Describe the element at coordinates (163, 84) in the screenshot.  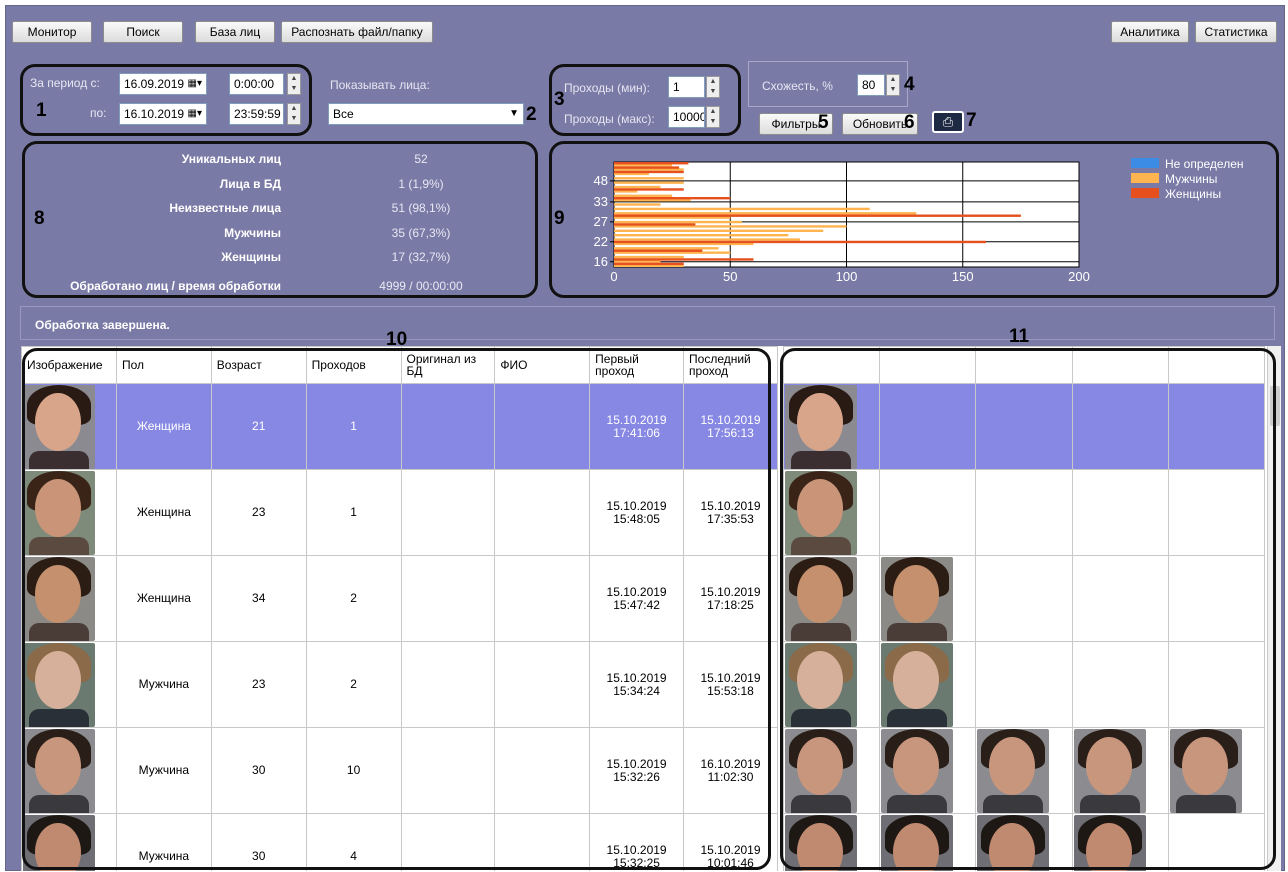
I see `from-date-field: 16.09.2019 ▦▾` at that location.